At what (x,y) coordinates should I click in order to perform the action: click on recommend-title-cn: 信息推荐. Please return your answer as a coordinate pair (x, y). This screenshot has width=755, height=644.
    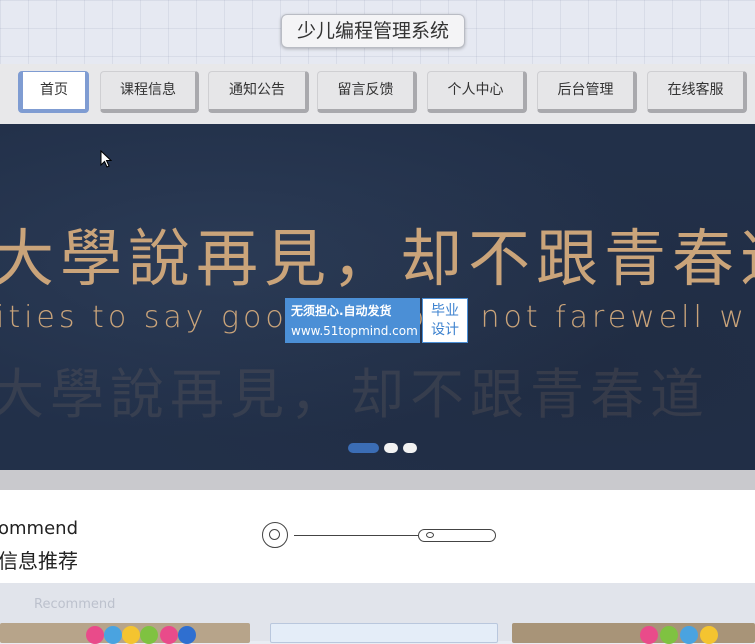
    Looking at the image, I should click on (39, 561).